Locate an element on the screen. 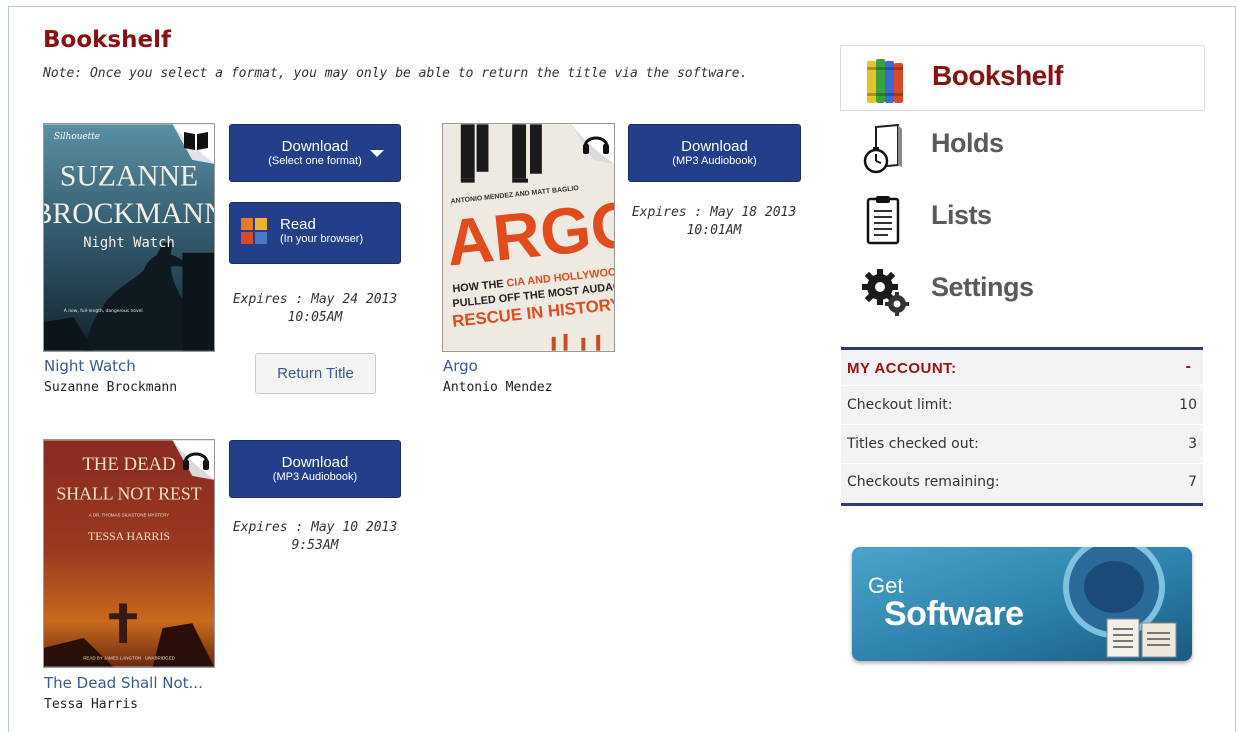  get-software-banner: Get Software is located at coordinates (1022, 604).